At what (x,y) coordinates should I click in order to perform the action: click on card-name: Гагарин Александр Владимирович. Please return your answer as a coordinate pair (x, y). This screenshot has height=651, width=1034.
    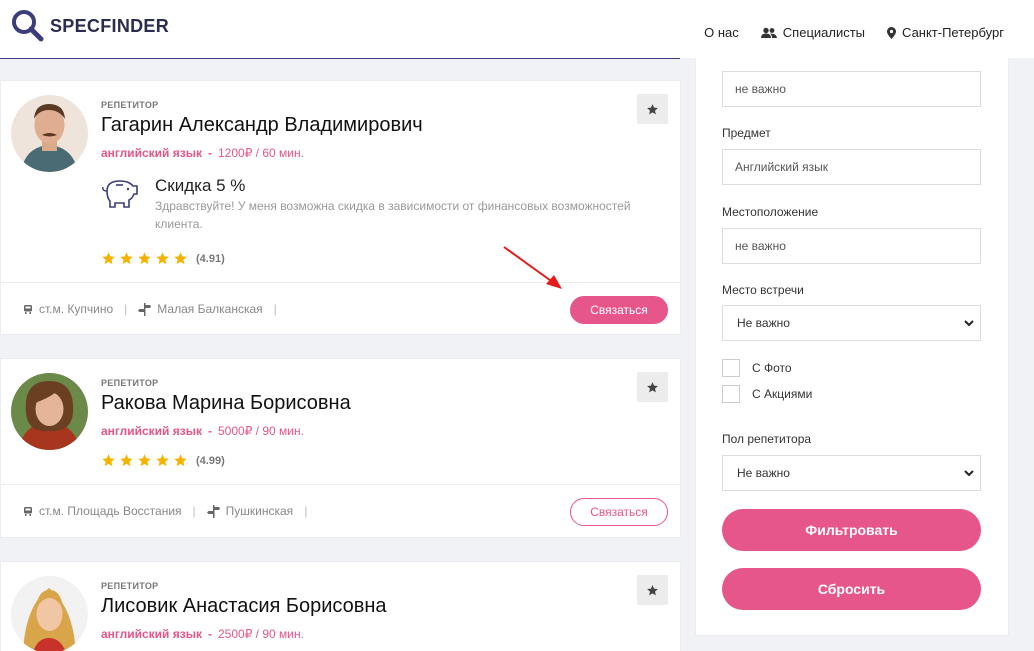
    Looking at the image, I should click on (262, 125).